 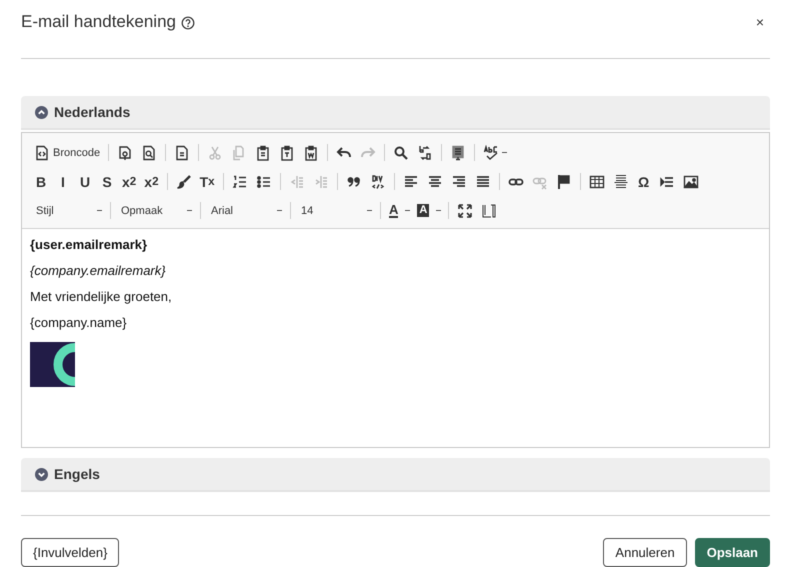 What do you see at coordinates (395, 113) in the screenshot?
I see `accordion-header: Nederlands` at bounding box center [395, 113].